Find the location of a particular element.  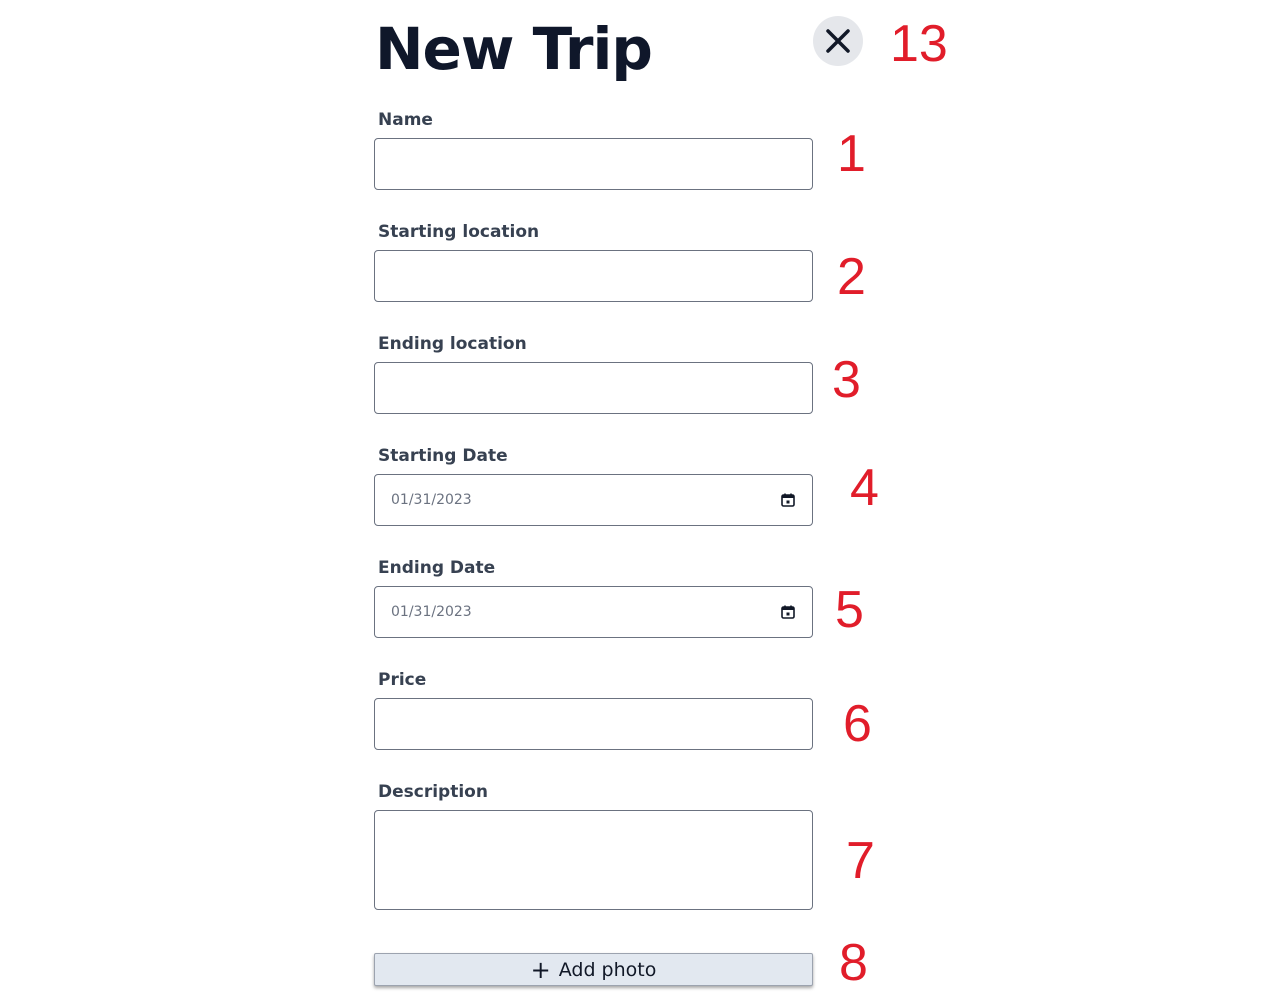

starting-location-input is located at coordinates (593, 276).